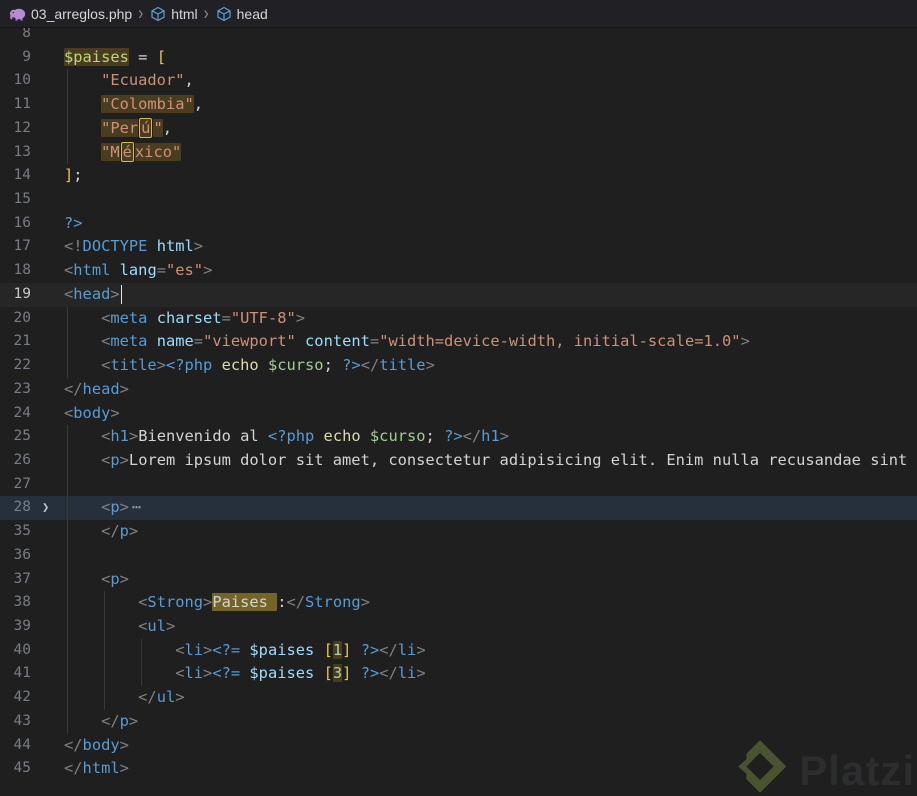 The width and height of the screenshot is (917, 796). What do you see at coordinates (458, 247) in the screenshot?
I see `code-line-17: 17 <!DOCTYPE html>` at bounding box center [458, 247].